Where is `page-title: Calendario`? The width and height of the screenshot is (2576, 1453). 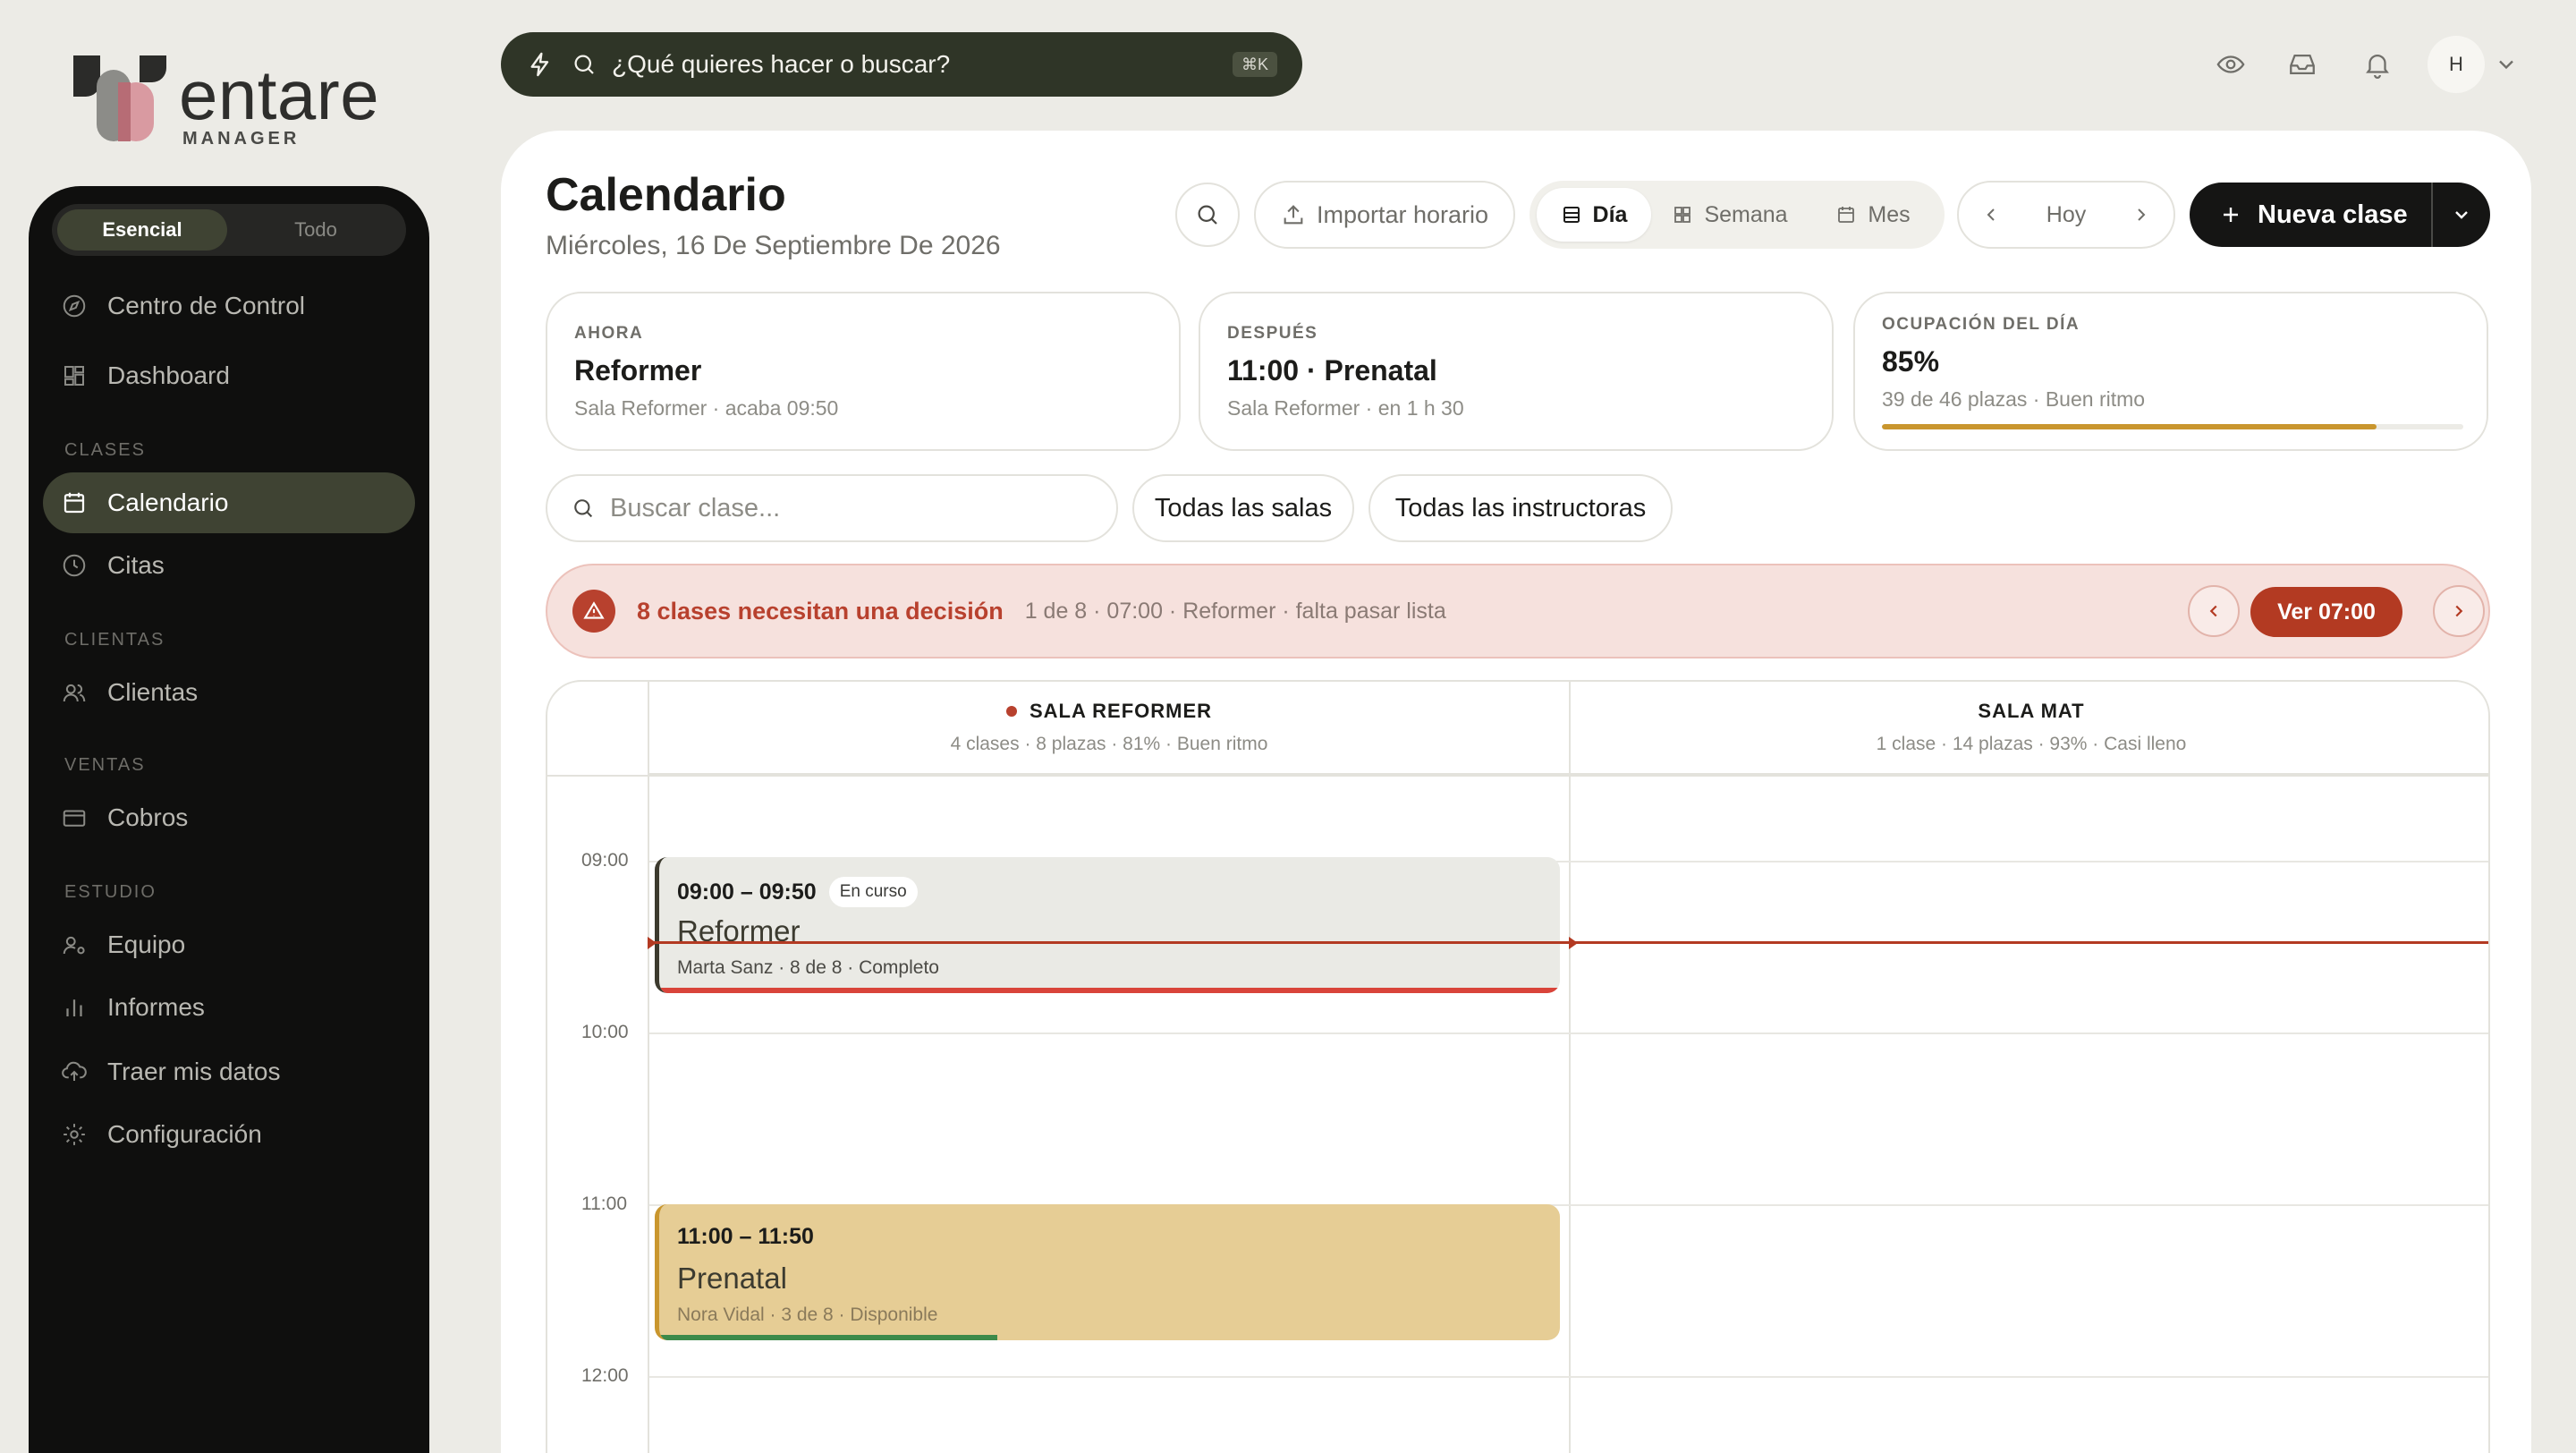
page-title: Calendario is located at coordinates (666, 195).